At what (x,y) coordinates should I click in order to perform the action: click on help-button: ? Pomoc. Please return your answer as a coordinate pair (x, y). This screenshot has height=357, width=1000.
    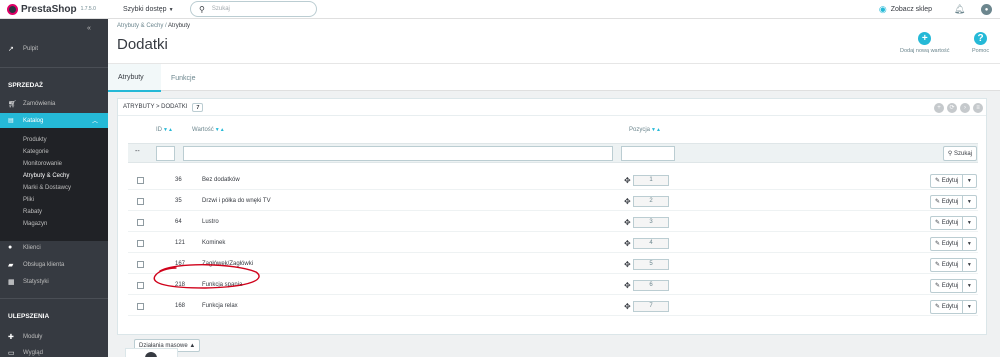
    Looking at the image, I should click on (980, 43).